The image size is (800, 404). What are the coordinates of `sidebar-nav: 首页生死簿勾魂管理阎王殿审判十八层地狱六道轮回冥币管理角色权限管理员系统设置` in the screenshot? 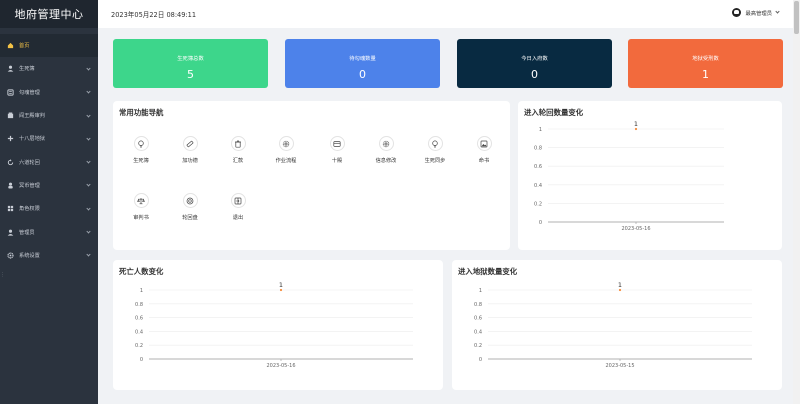 It's located at (49, 147).